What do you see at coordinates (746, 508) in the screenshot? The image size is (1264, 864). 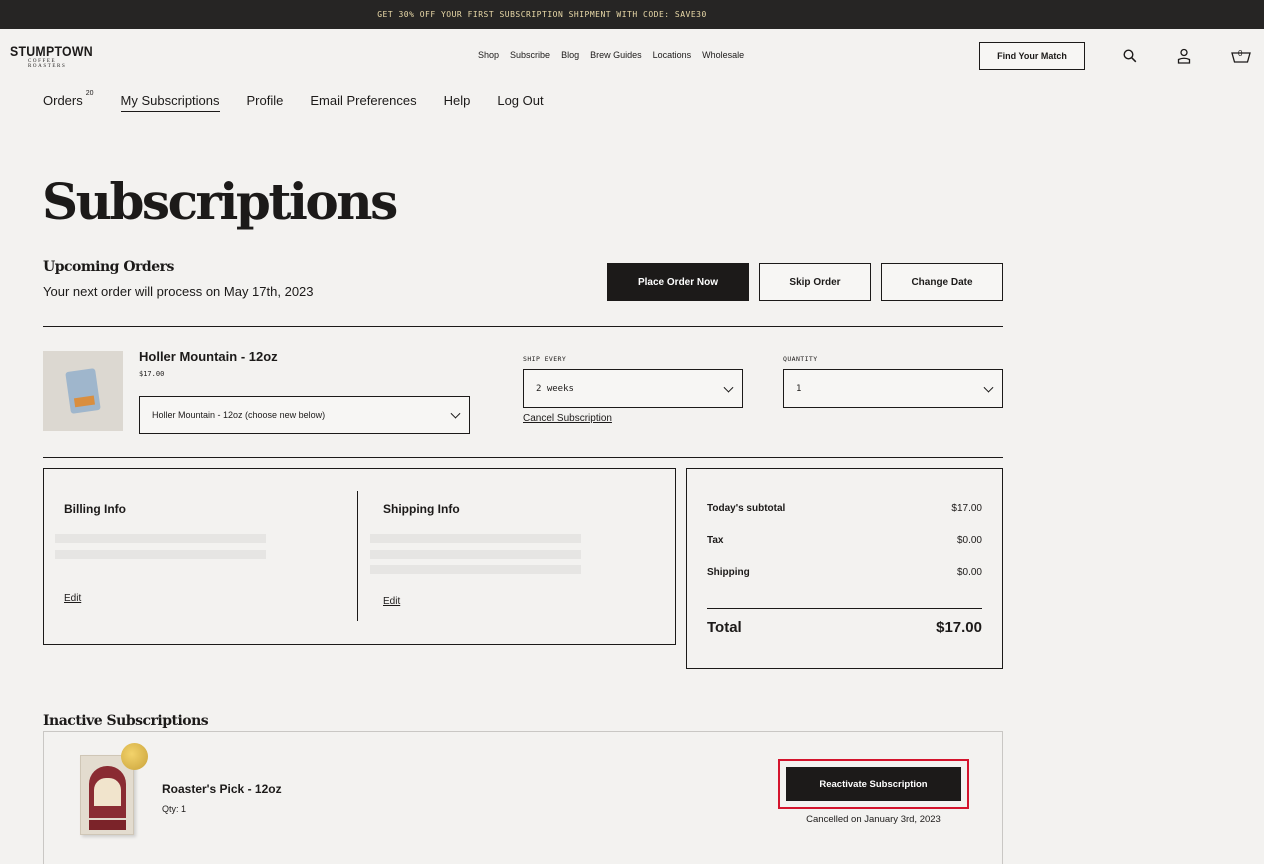 I see `subtotal-label: Today's subtotal` at bounding box center [746, 508].